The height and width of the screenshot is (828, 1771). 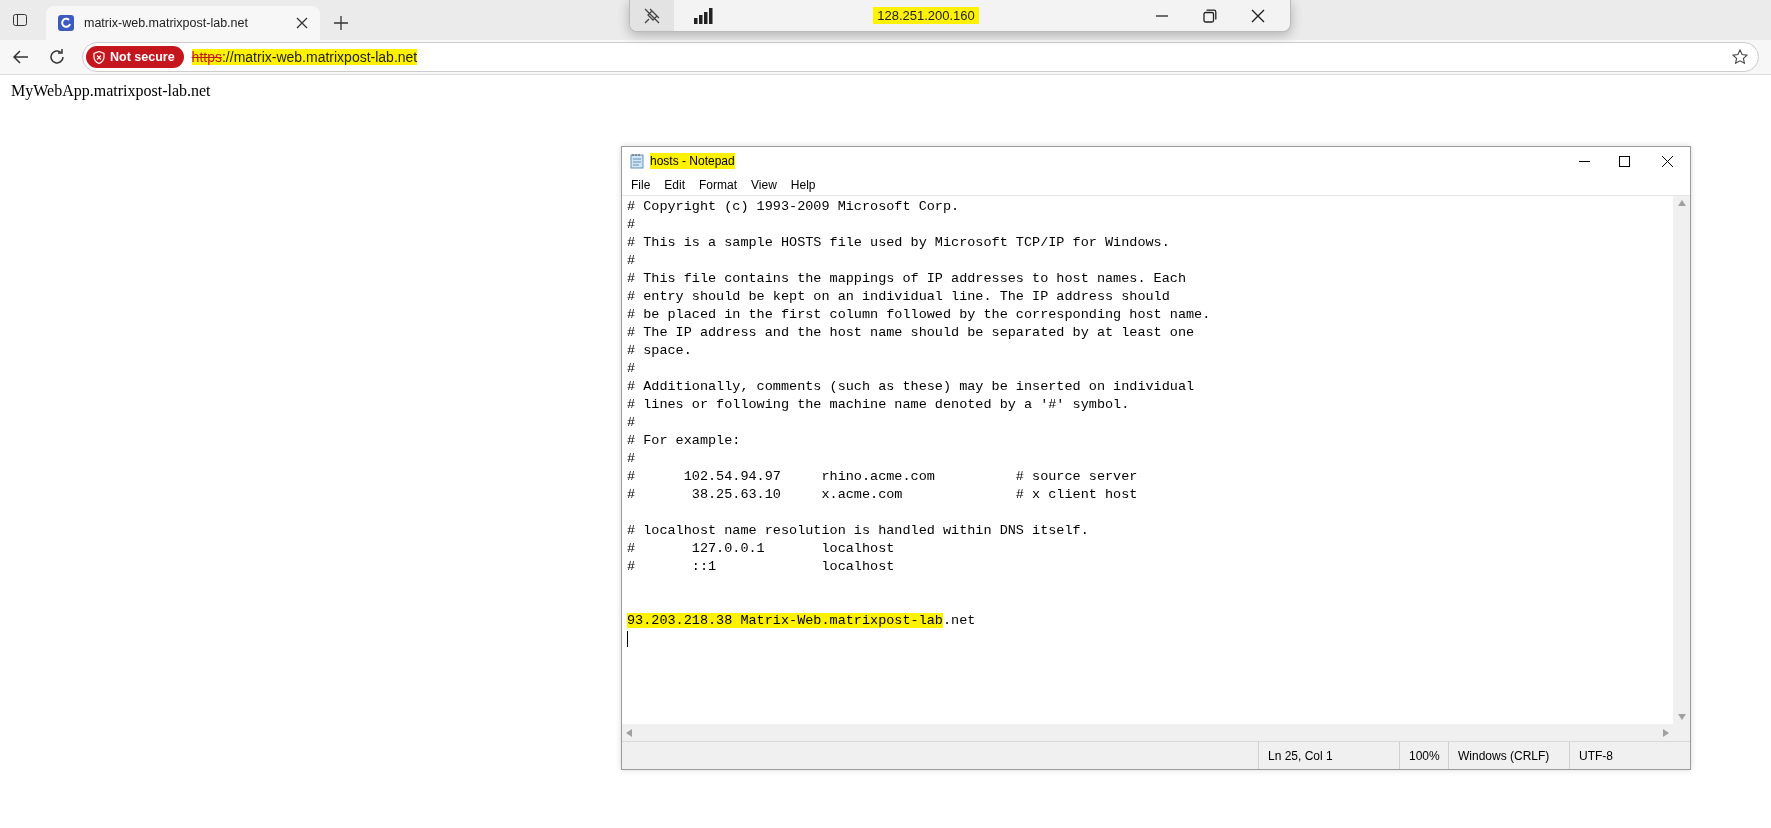 I want to click on reload-icon, so click(x=57, y=57).